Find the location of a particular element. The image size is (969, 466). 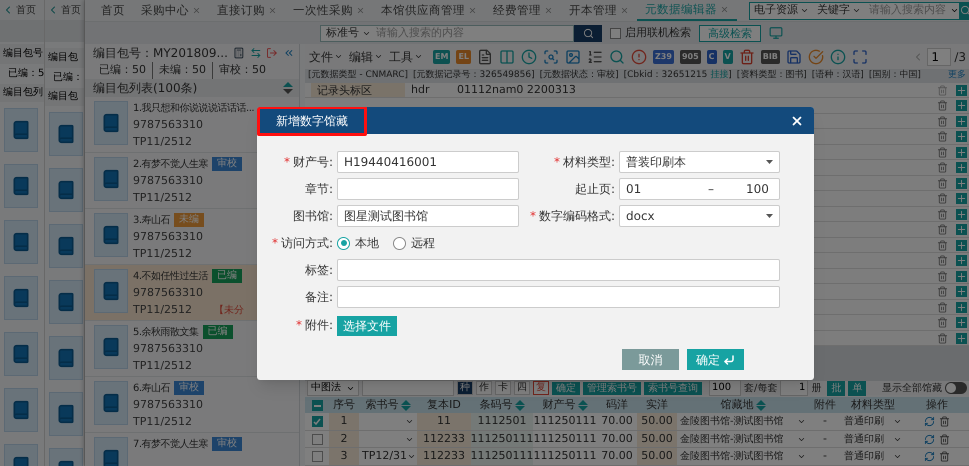

list-label: 编目包 is located at coordinates (64, 97).